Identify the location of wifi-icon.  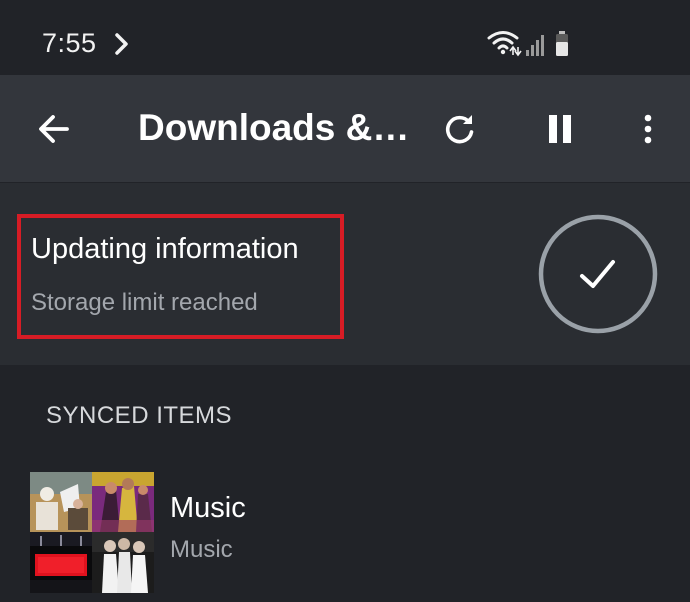
(504, 44).